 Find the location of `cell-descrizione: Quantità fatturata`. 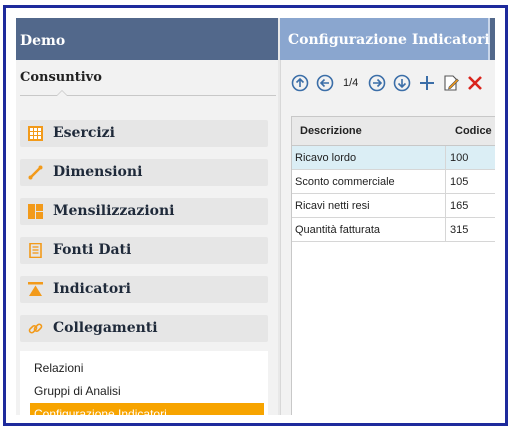

cell-descrizione: Quantità fatturata is located at coordinates (369, 229).